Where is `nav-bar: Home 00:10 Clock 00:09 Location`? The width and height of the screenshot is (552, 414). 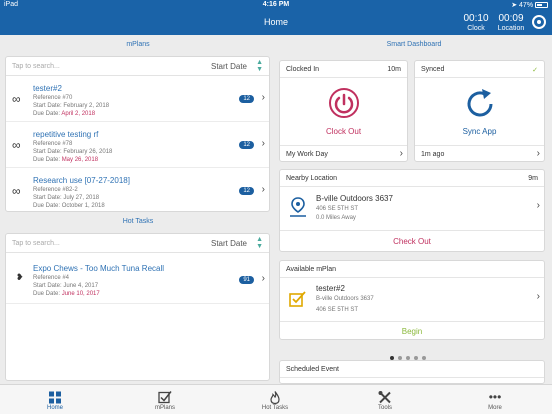 nav-bar: Home 00:10 Clock 00:09 Location is located at coordinates (276, 23).